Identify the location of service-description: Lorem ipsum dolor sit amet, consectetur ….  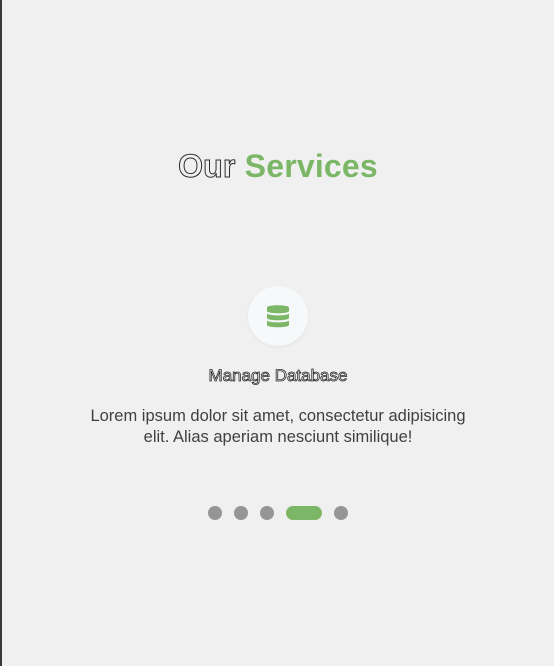
(278, 426).